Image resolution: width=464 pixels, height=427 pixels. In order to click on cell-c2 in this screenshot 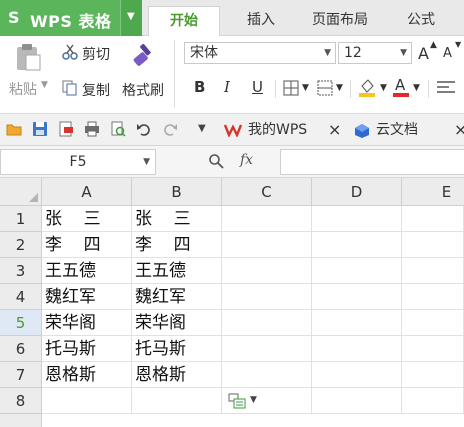, I will do `click(267, 245)`.